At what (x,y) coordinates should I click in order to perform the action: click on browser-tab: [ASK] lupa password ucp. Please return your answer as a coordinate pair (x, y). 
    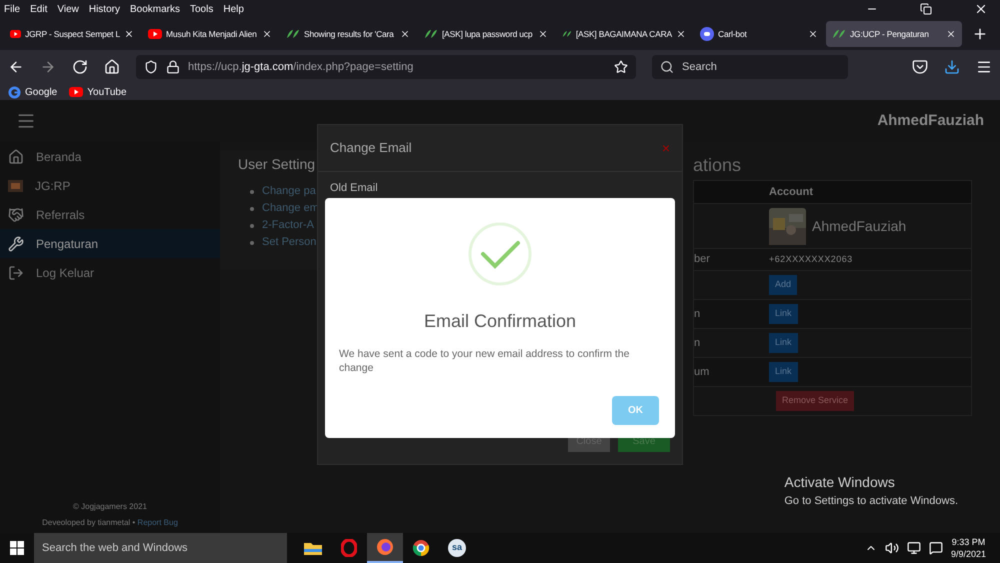
    Looking at the image, I should click on (486, 34).